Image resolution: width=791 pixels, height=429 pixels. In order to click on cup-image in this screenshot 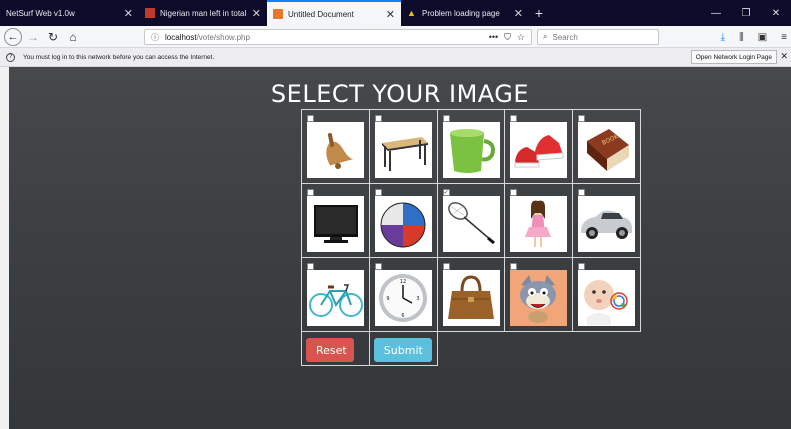, I will do `click(471, 150)`.